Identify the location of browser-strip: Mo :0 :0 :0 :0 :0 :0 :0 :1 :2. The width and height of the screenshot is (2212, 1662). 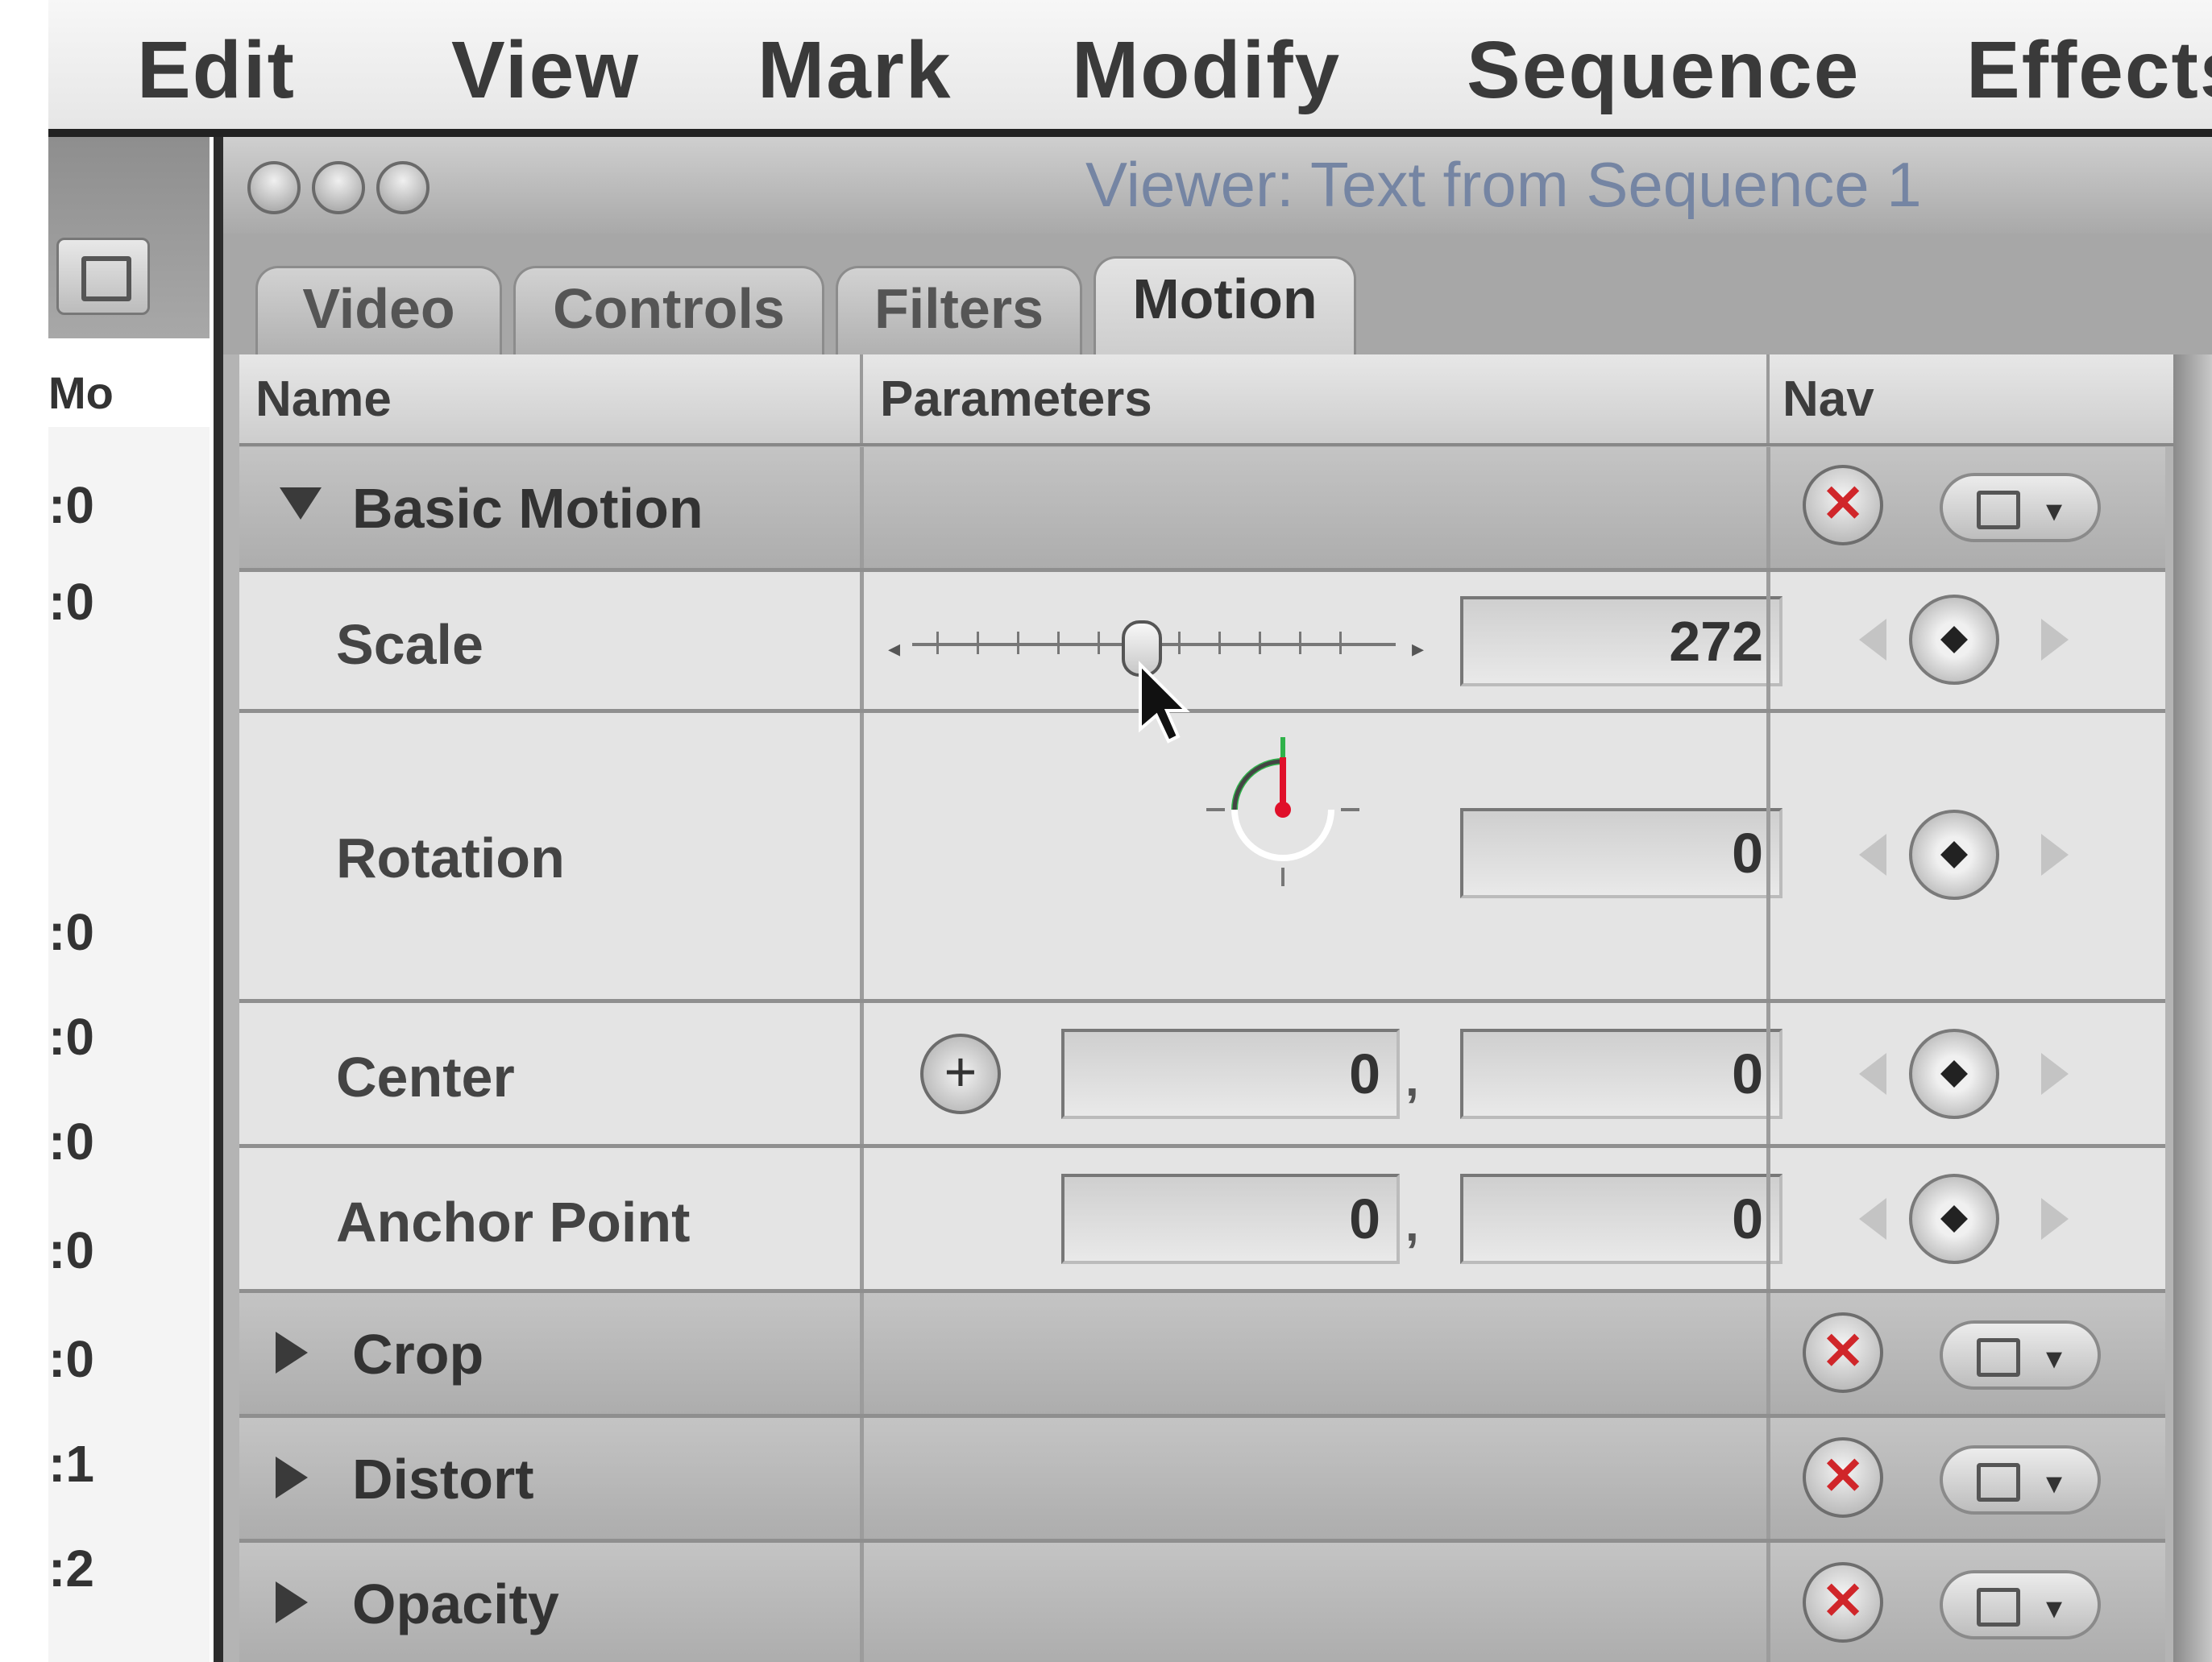
(129, 899).